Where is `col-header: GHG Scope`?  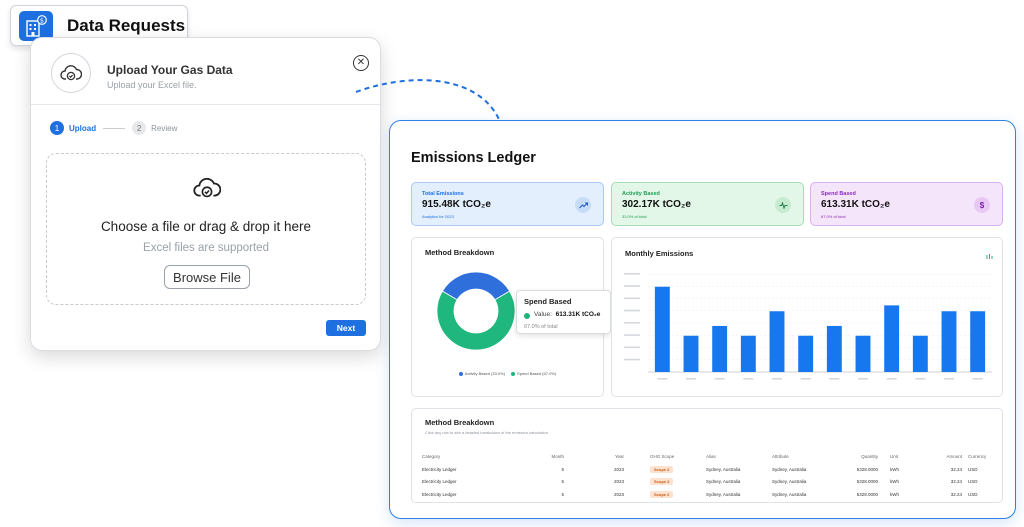
col-header: GHG Scope is located at coordinates (670, 456).